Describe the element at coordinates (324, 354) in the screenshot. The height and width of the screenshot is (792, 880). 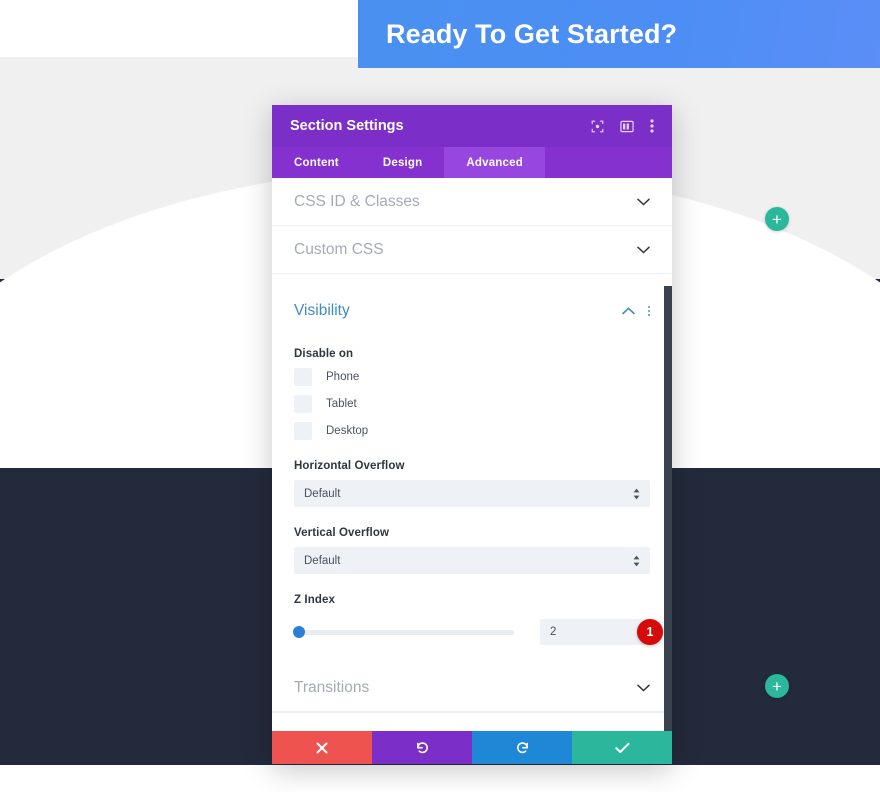
I see `disable-on-label: Disable on` at that location.